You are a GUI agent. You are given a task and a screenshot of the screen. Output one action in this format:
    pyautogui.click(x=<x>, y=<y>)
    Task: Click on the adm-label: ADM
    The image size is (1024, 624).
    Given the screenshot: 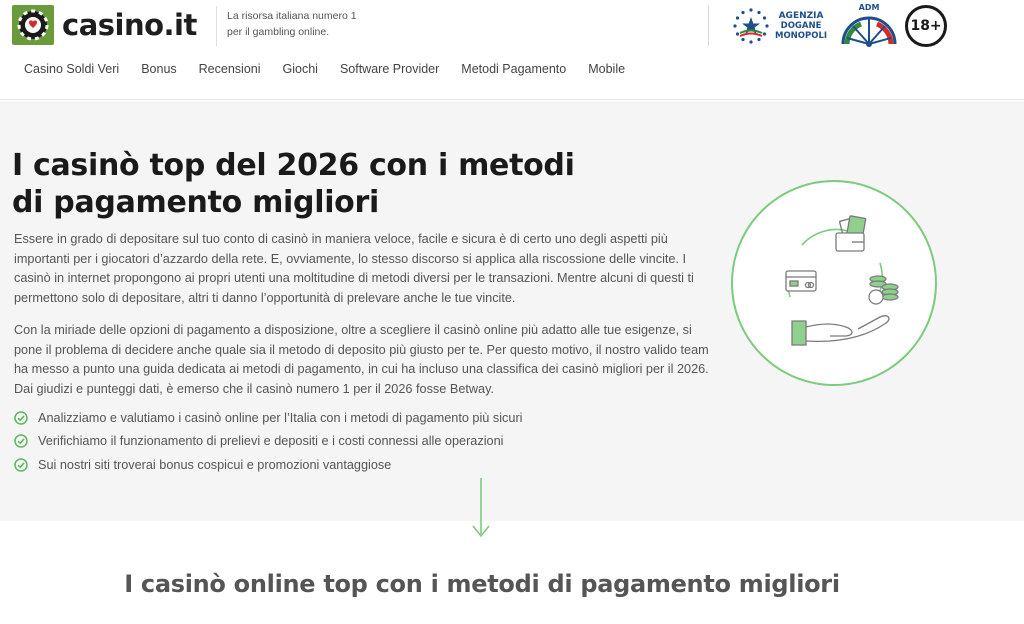 What is the action you would take?
    pyautogui.click(x=869, y=7)
    